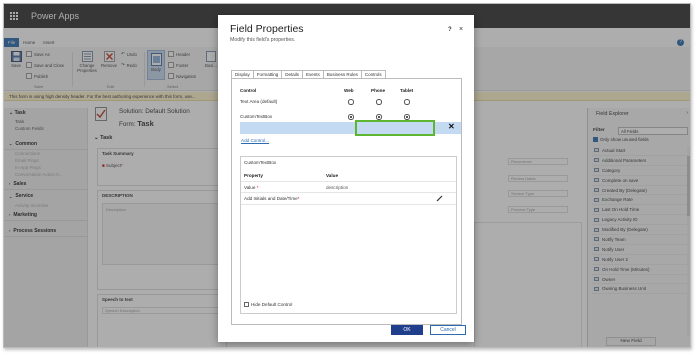 Image resolution: width=697 pixels, height=355 pixels. What do you see at coordinates (351, 117) in the screenshot?
I see `web-radio-custom-textbox` at bounding box center [351, 117].